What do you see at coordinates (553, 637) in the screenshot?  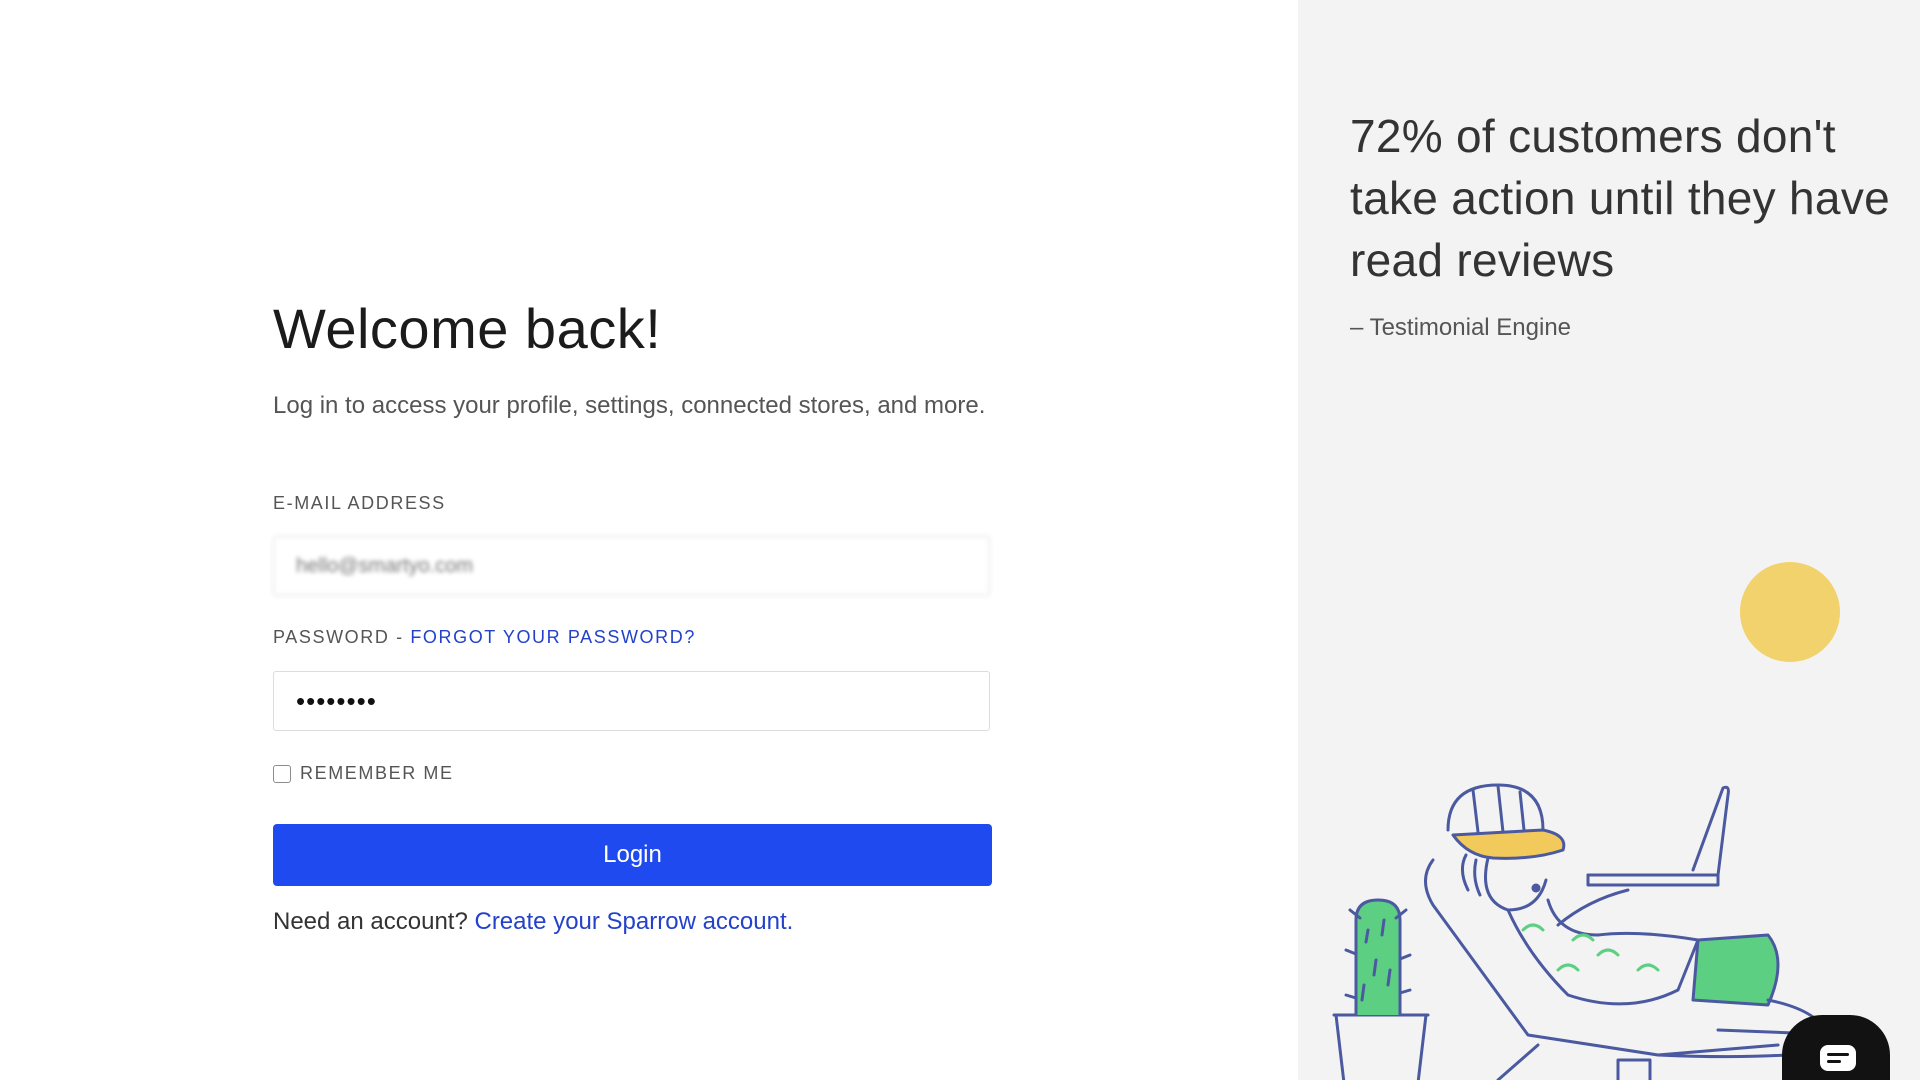 I see `forgot-password-link: FORGOT YOUR PASSWORD?` at bounding box center [553, 637].